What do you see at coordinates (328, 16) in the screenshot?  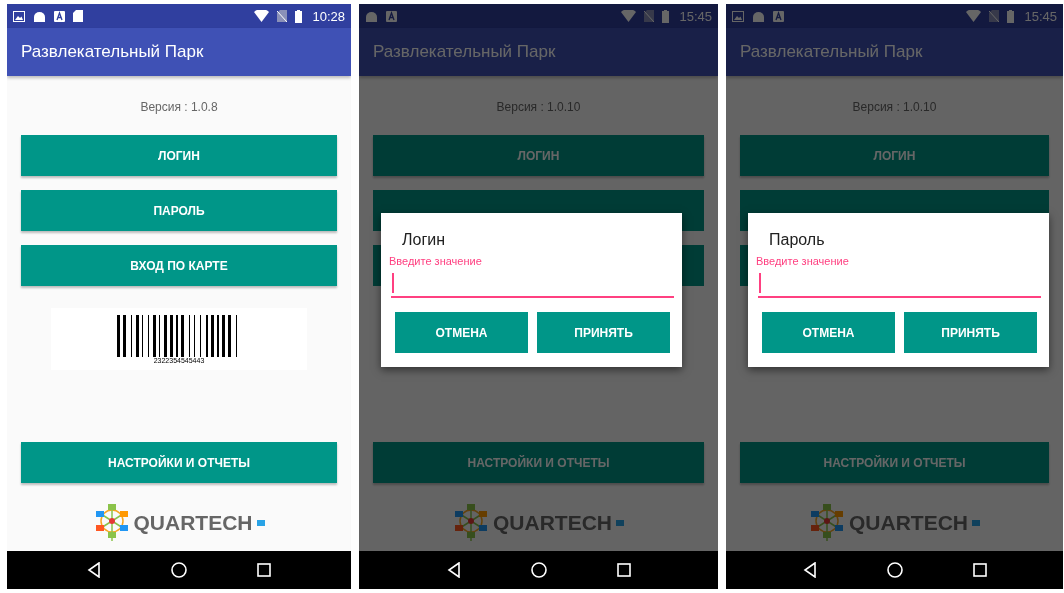 I see `status-time: 10:28` at bounding box center [328, 16].